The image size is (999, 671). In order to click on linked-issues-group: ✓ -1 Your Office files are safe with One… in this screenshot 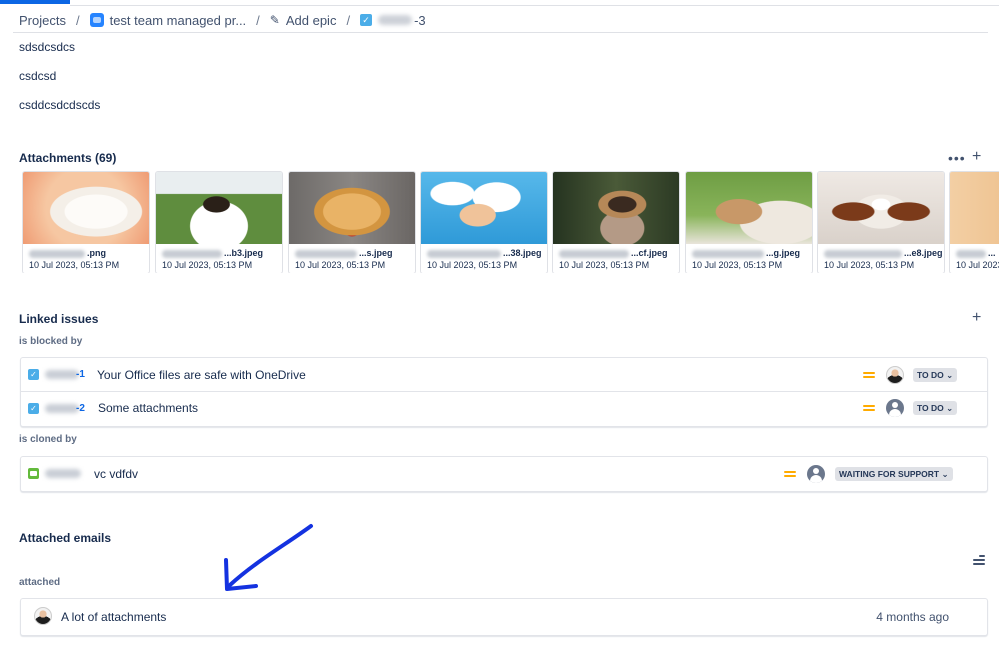, I will do `click(504, 392)`.